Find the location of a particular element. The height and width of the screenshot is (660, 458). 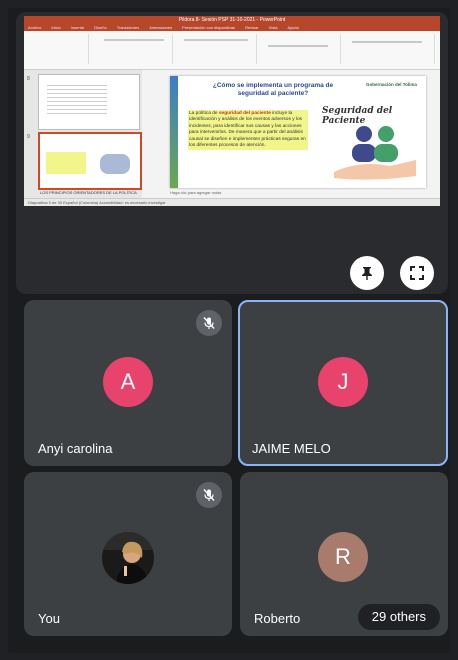

participant-name: JAIME MELO is located at coordinates (291, 448).